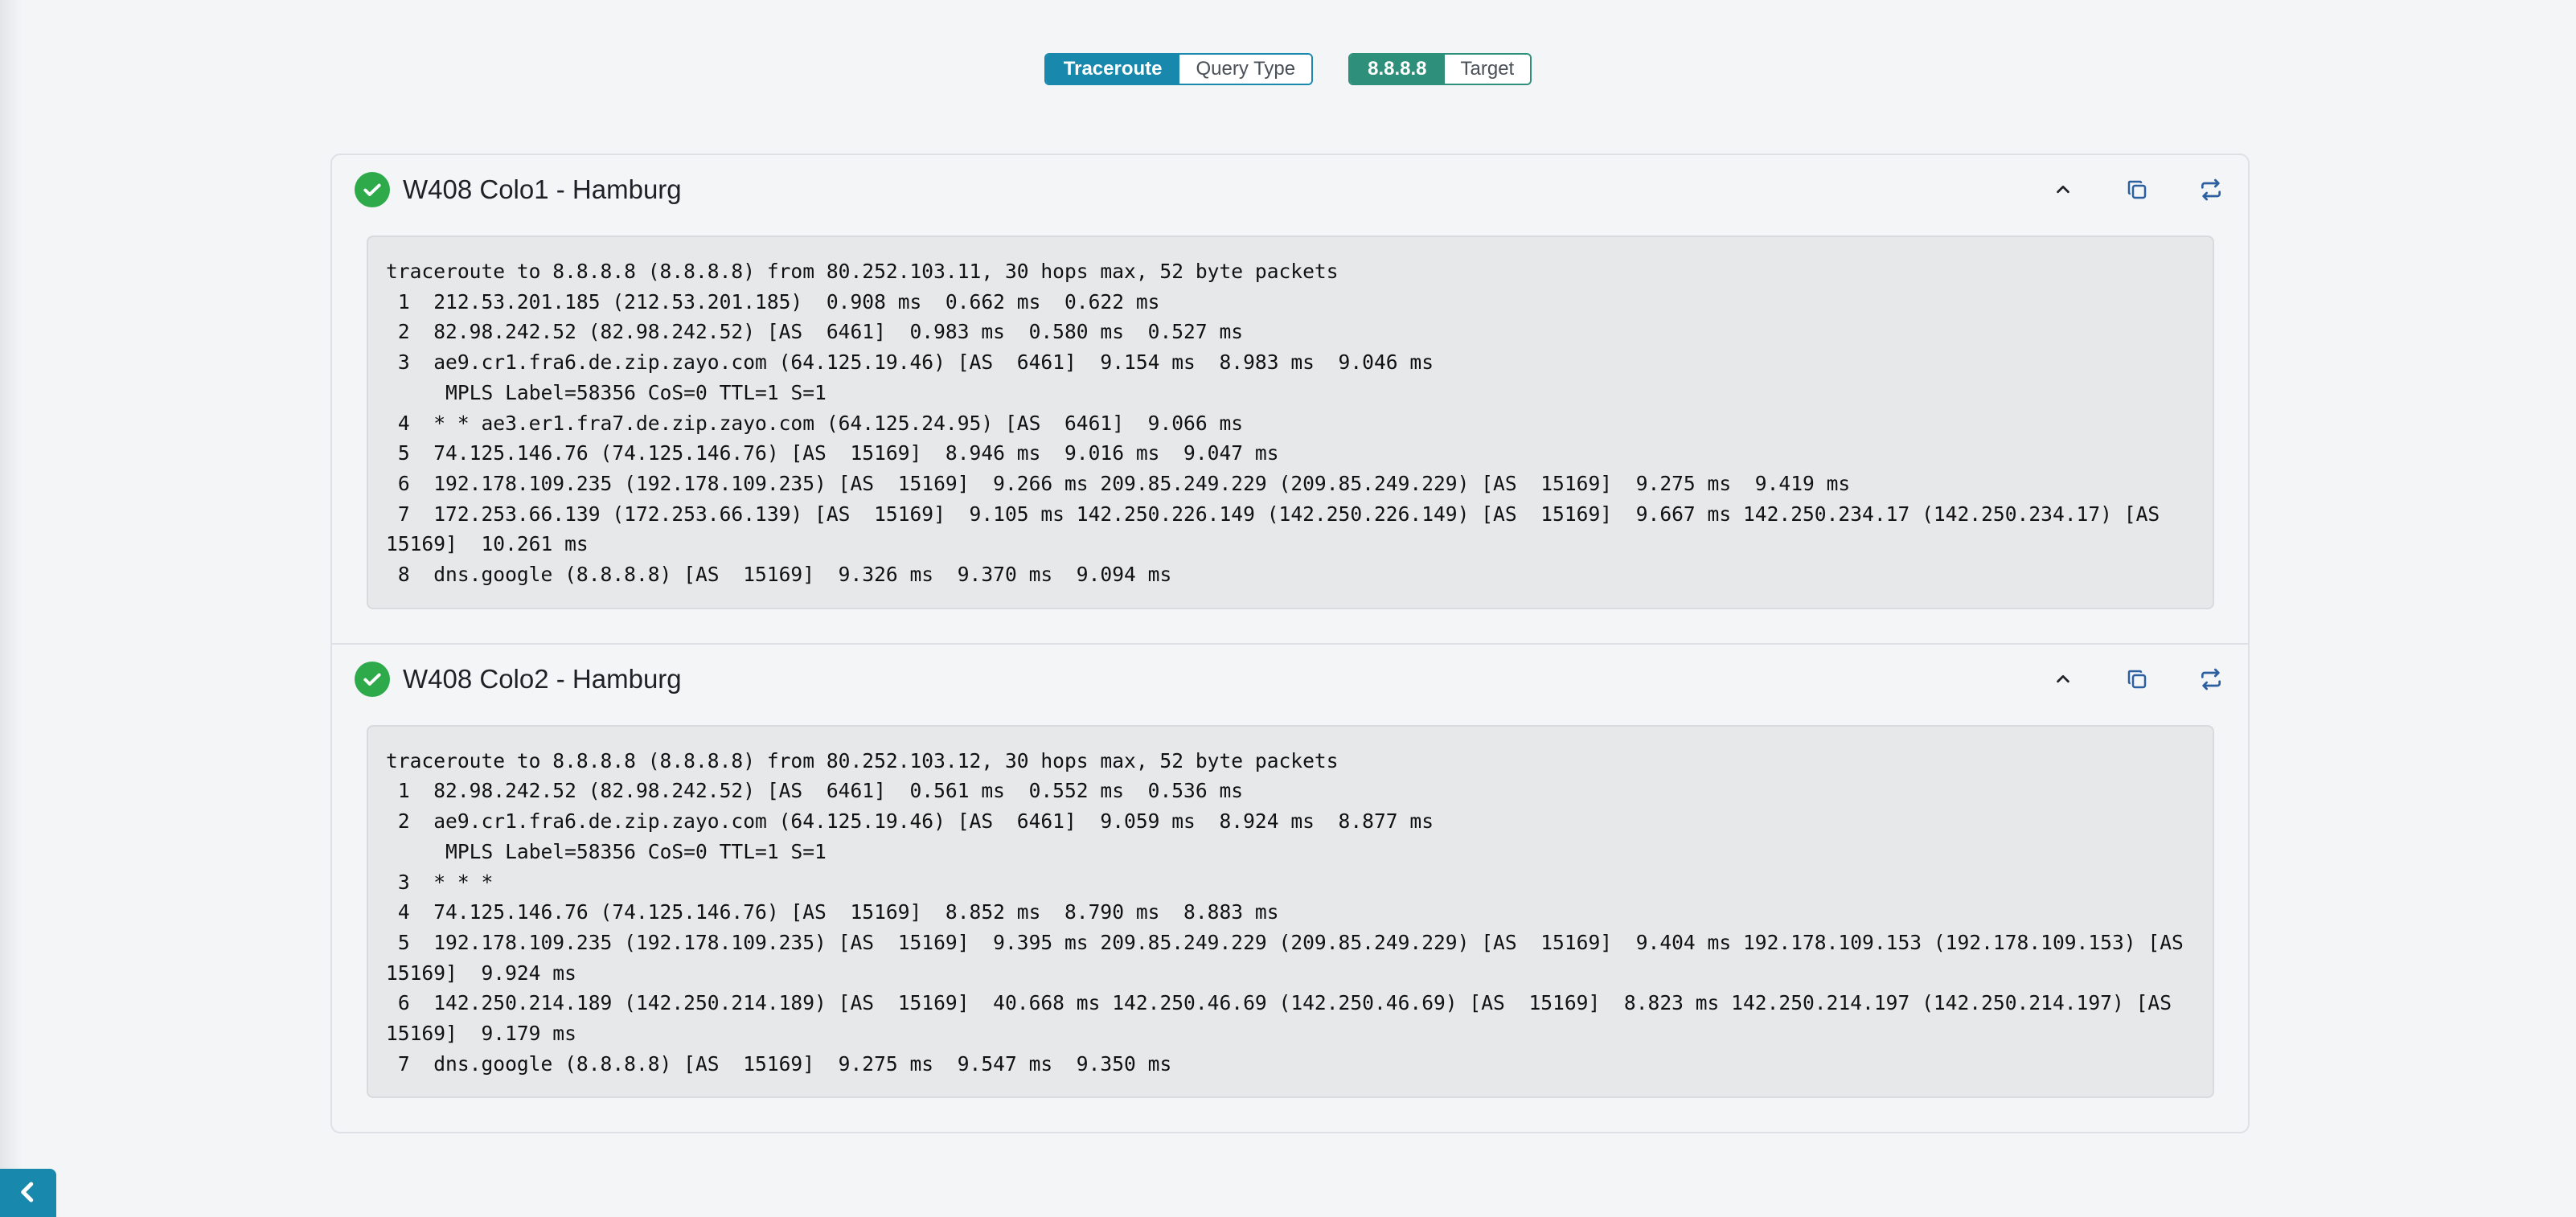 The height and width of the screenshot is (1217, 2576). I want to click on result-header: W408 Colo1 - Hamburg, so click(1290, 189).